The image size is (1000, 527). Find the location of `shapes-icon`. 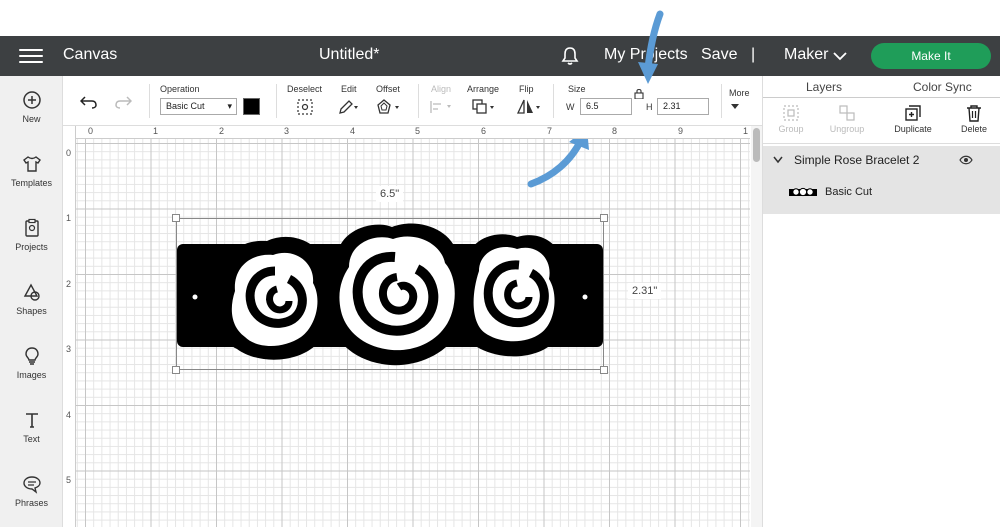

shapes-icon is located at coordinates (31, 292).